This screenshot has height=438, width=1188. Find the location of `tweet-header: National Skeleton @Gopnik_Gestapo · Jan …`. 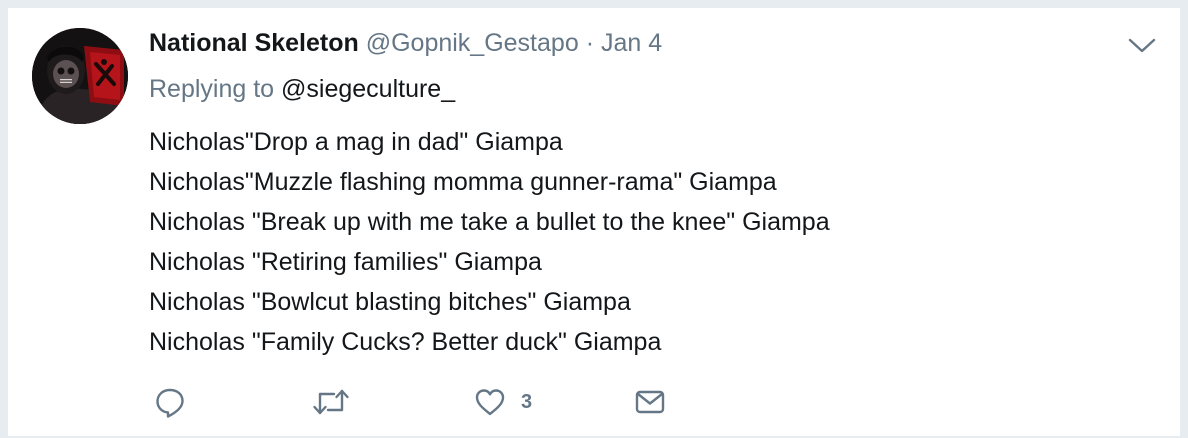

tweet-header: National Skeleton @Gopnik_Gestapo · Jan … is located at coordinates (405, 43).